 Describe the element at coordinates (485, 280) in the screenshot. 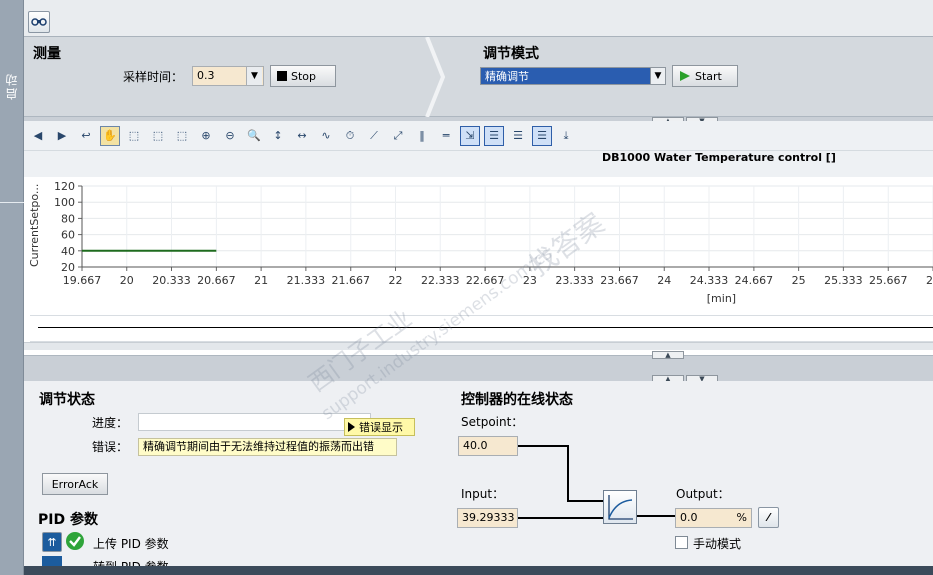

I see `x-tick-label: 22.667` at that location.